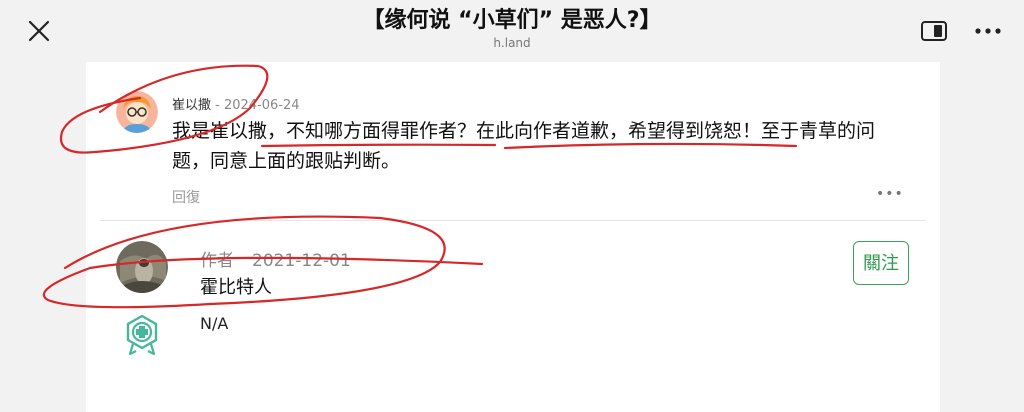 Image resolution: width=1024 pixels, height=412 pixels. Describe the element at coordinates (934, 31) in the screenshot. I see `reader-mode-icon` at that location.